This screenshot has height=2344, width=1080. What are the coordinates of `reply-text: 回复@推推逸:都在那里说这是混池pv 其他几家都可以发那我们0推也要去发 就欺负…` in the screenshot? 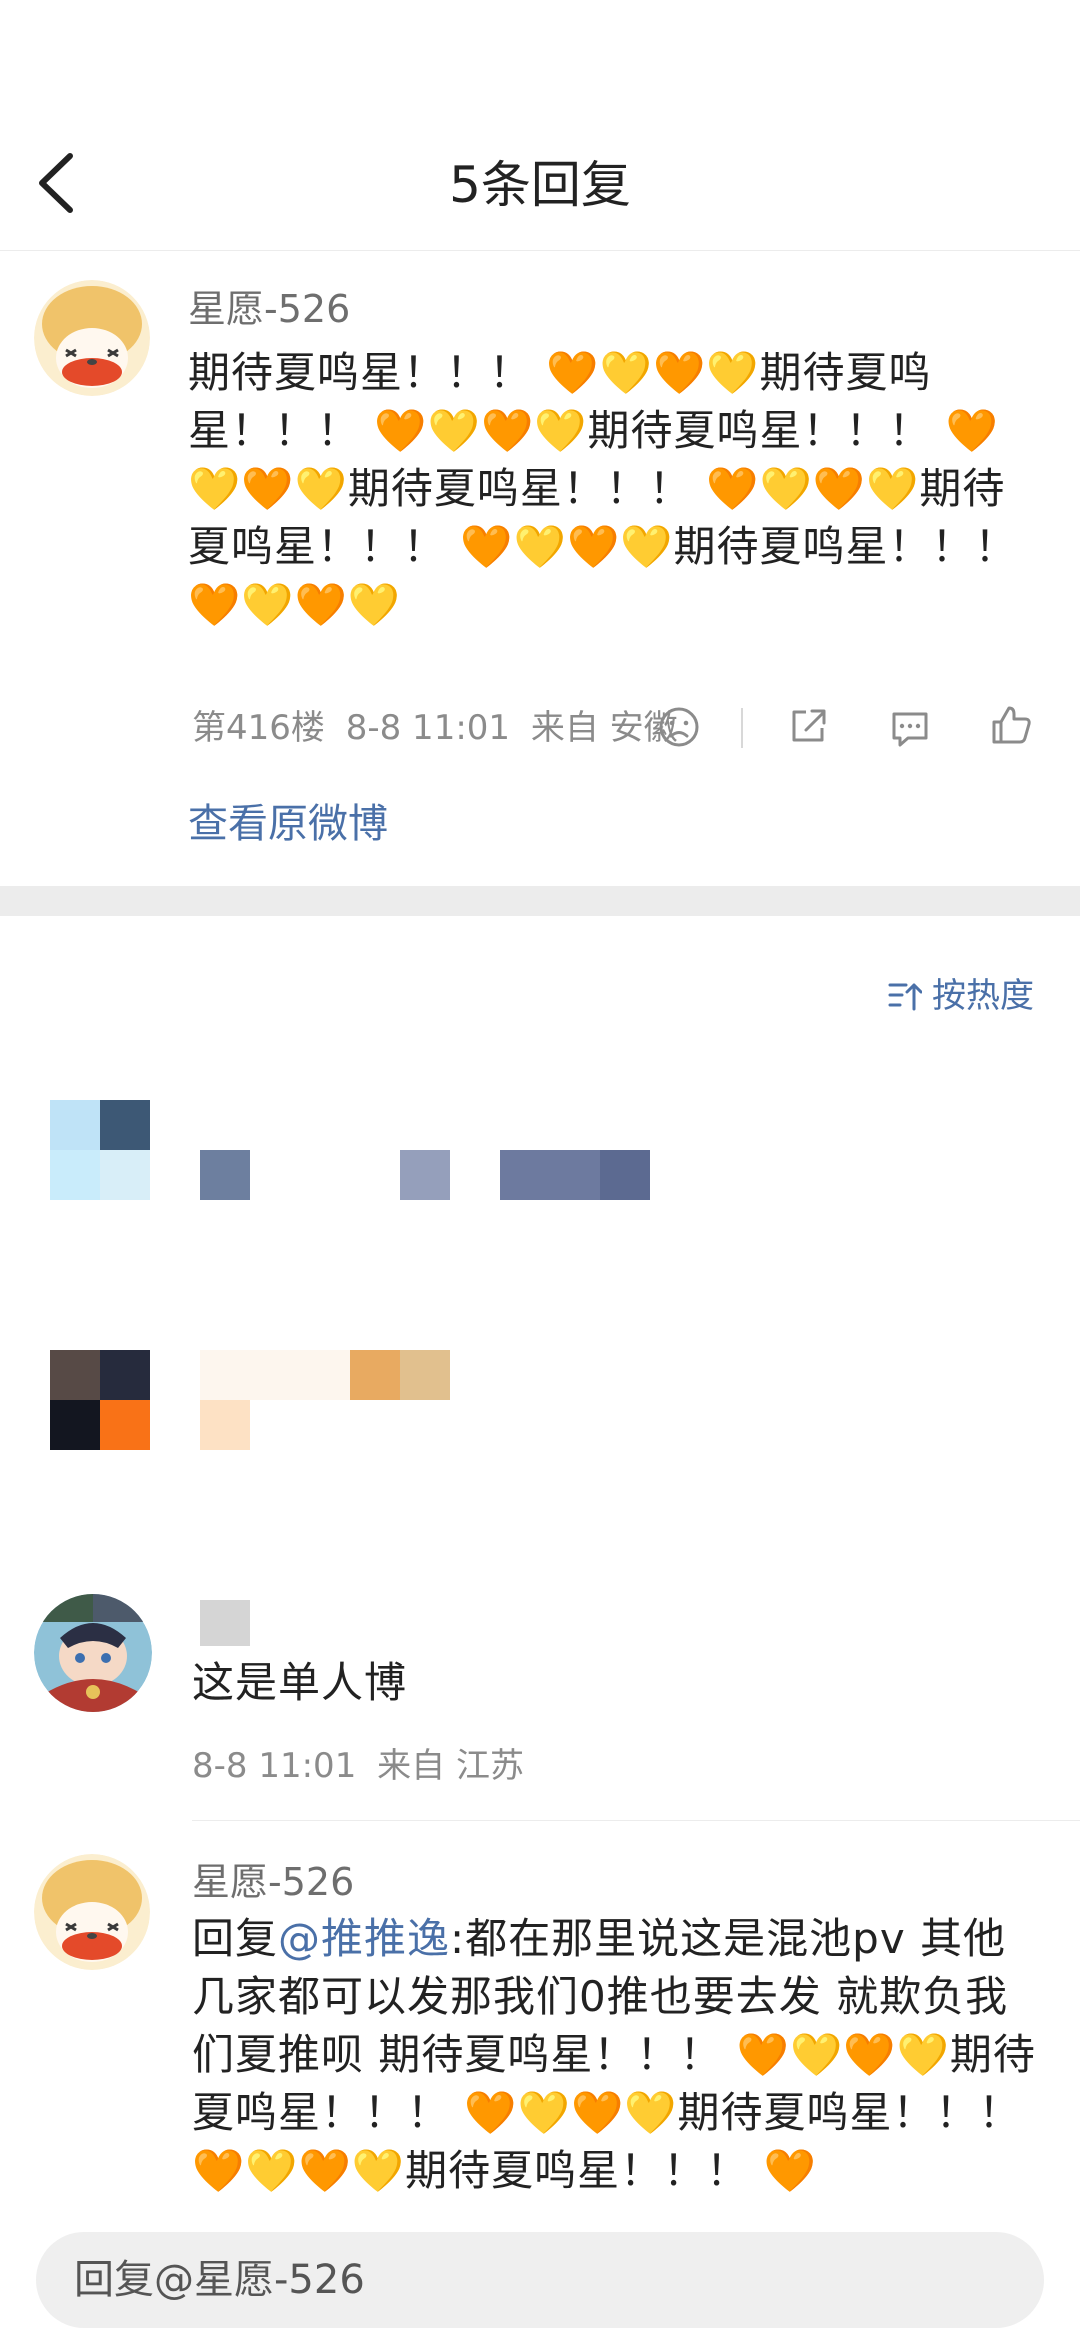 It's located at (616, 2063).